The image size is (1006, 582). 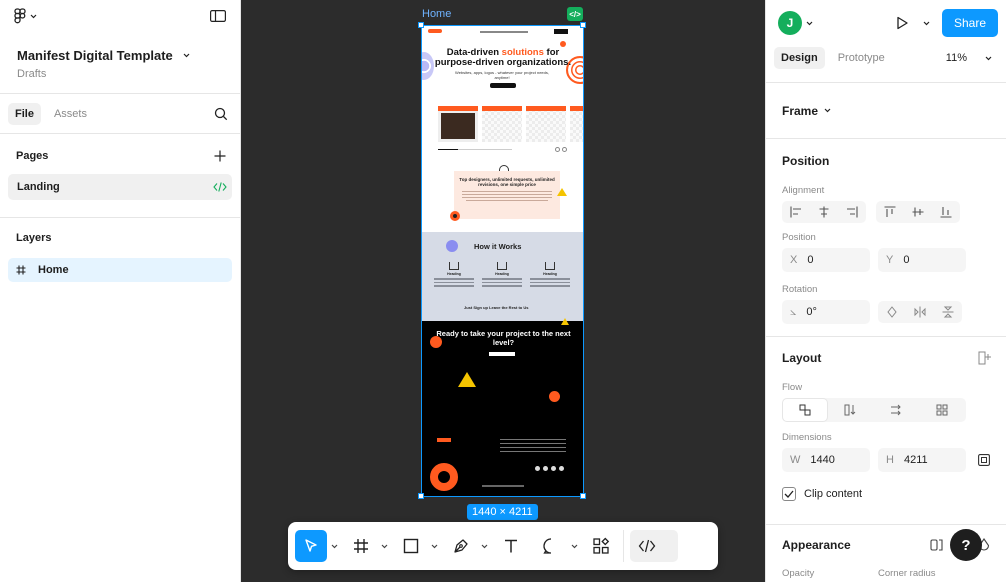 I want to click on flip-vertical-icon, so click(x=948, y=312).